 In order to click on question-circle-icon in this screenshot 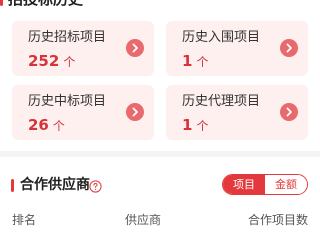, I will do `click(95, 185)`.